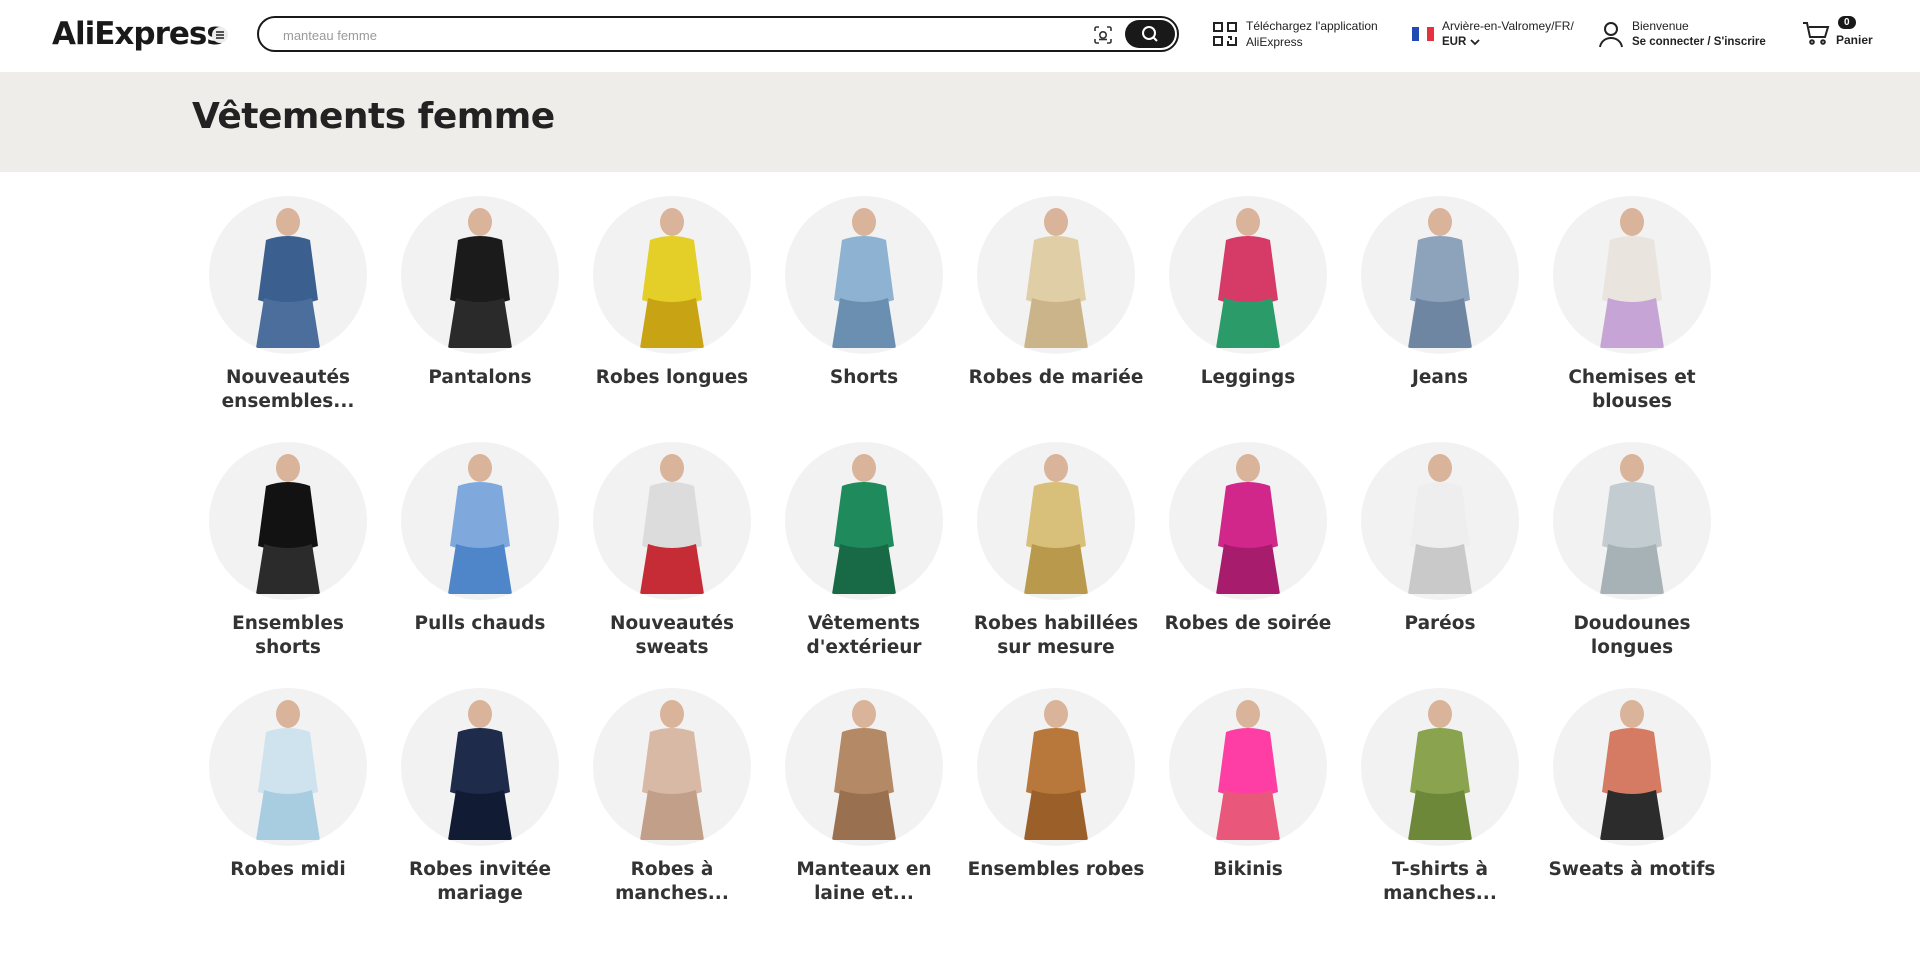 This screenshot has height=953, width=1920. Describe the element at coordinates (864, 767) in the screenshot. I see `camel-wool-coat-image` at that location.